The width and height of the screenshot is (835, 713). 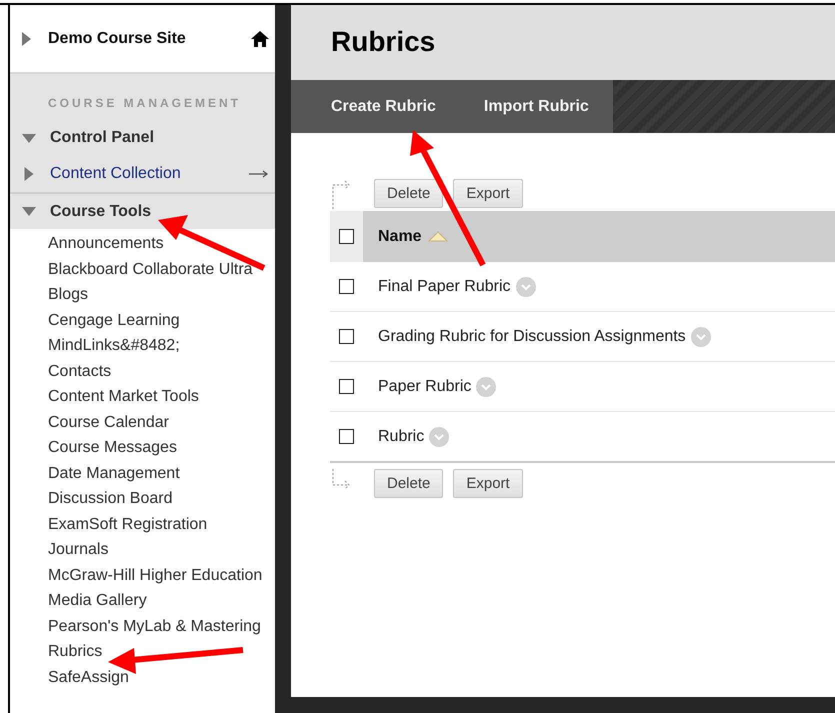 What do you see at coordinates (536, 107) in the screenshot?
I see `action-link: Import Rubric` at bounding box center [536, 107].